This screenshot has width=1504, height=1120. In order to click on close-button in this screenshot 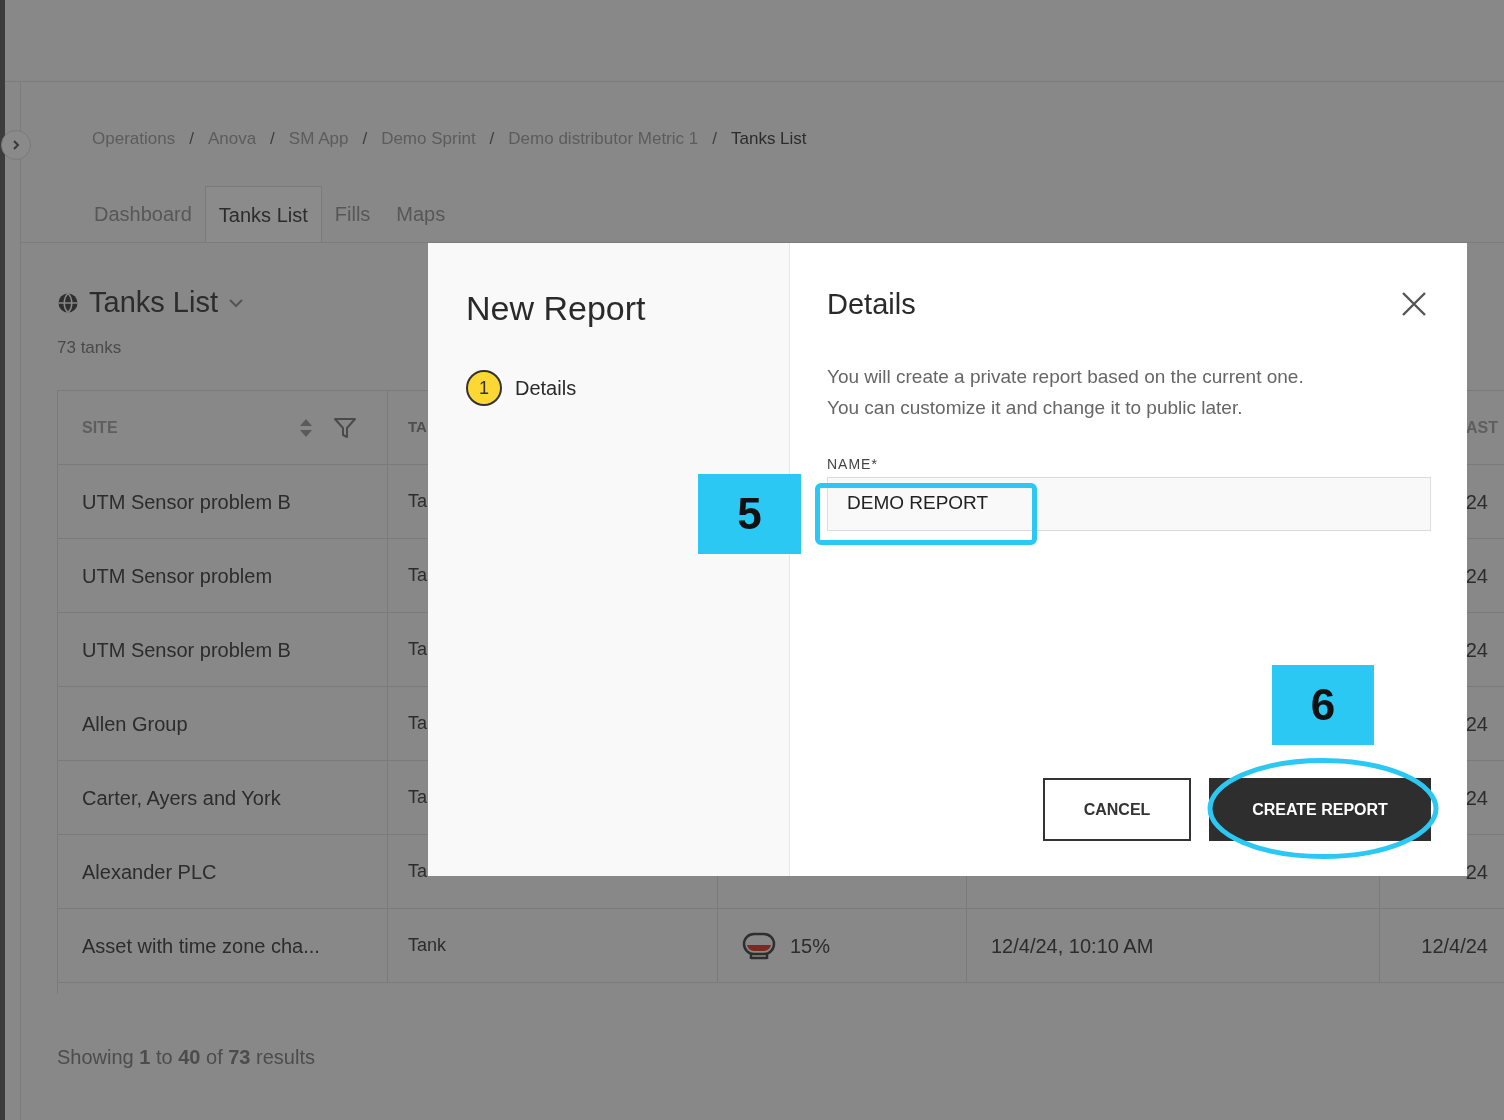, I will do `click(1414, 304)`.